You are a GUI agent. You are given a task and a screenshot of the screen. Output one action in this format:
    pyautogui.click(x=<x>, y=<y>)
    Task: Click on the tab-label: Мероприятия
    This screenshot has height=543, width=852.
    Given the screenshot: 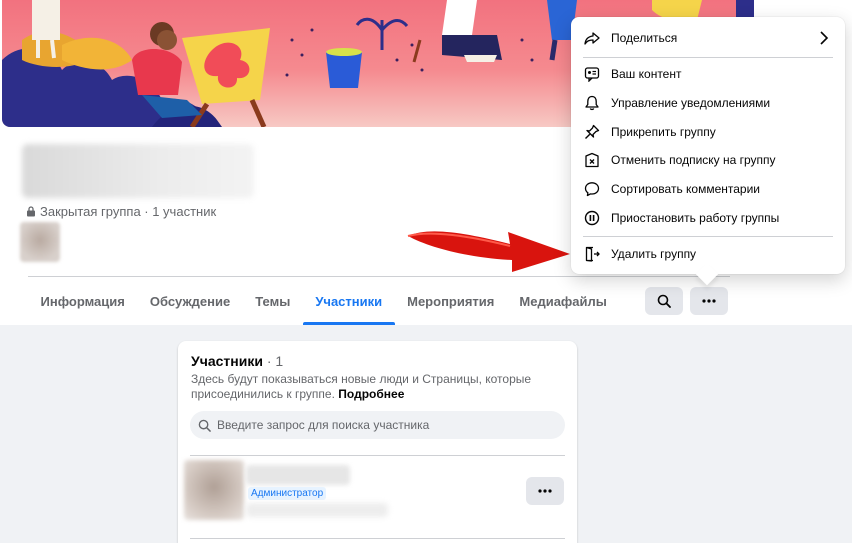 What is the action you would take?
    pyautogui.click(x=451, y=301)
    